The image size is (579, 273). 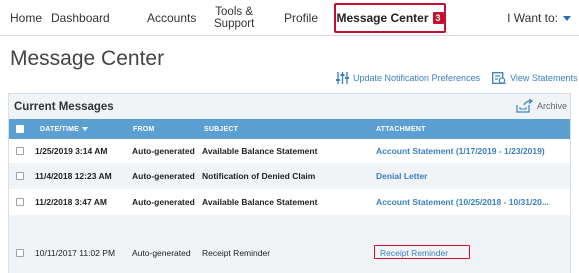 What do you see at coordinates (60, 129) in the screenshot?
I see `column-datetime-label: DATE/TIME` at bounding box center [60, 129].